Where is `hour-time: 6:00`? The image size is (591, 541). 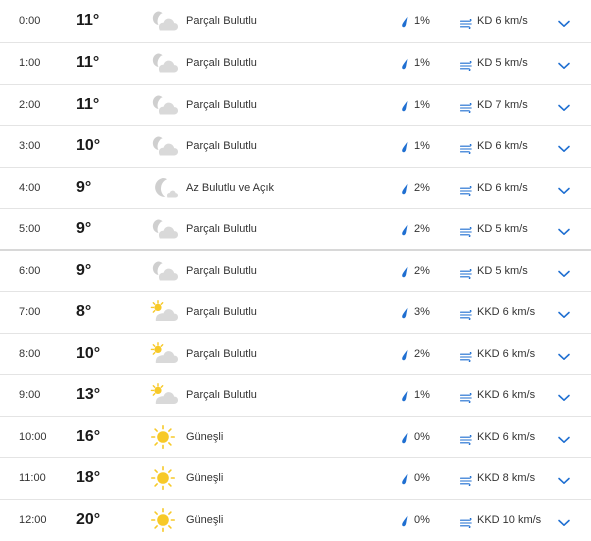 hour-time: 6:00 is located at coordinates (30, 270).